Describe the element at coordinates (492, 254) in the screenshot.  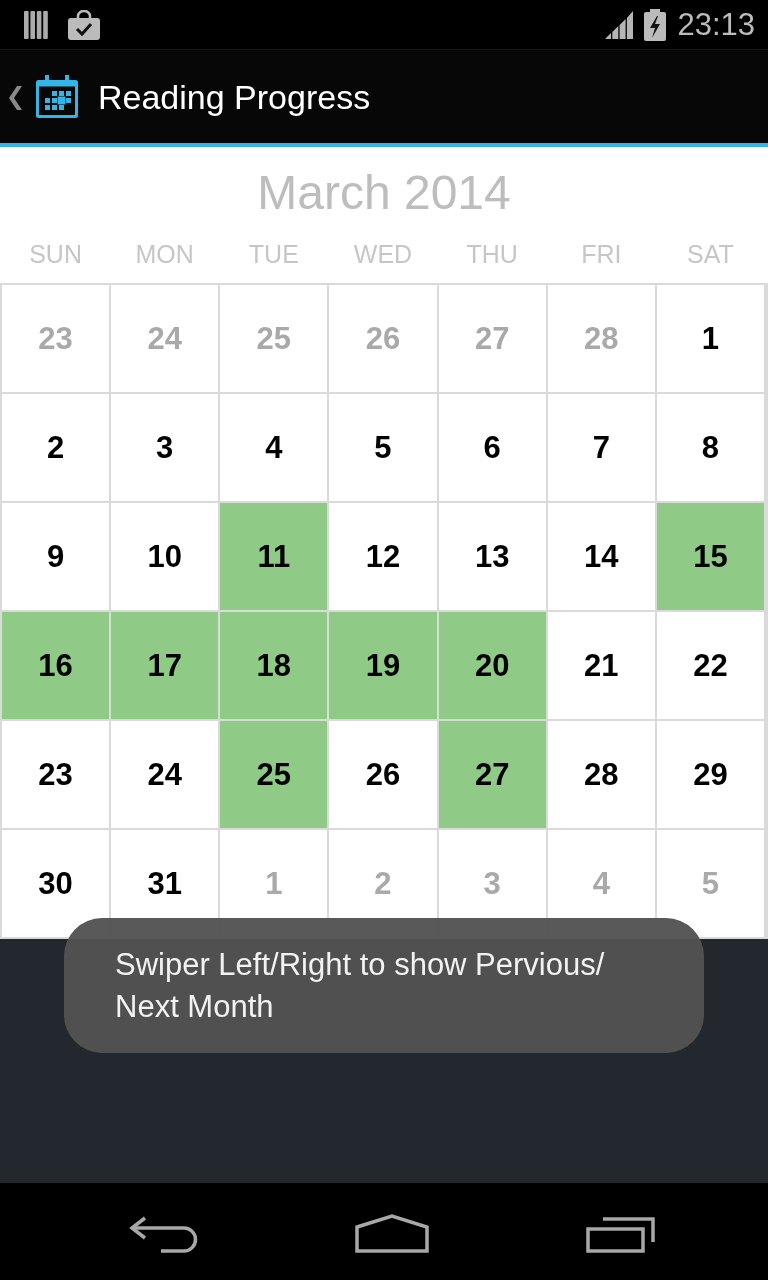
I see `weekday-label: THU` at that location.